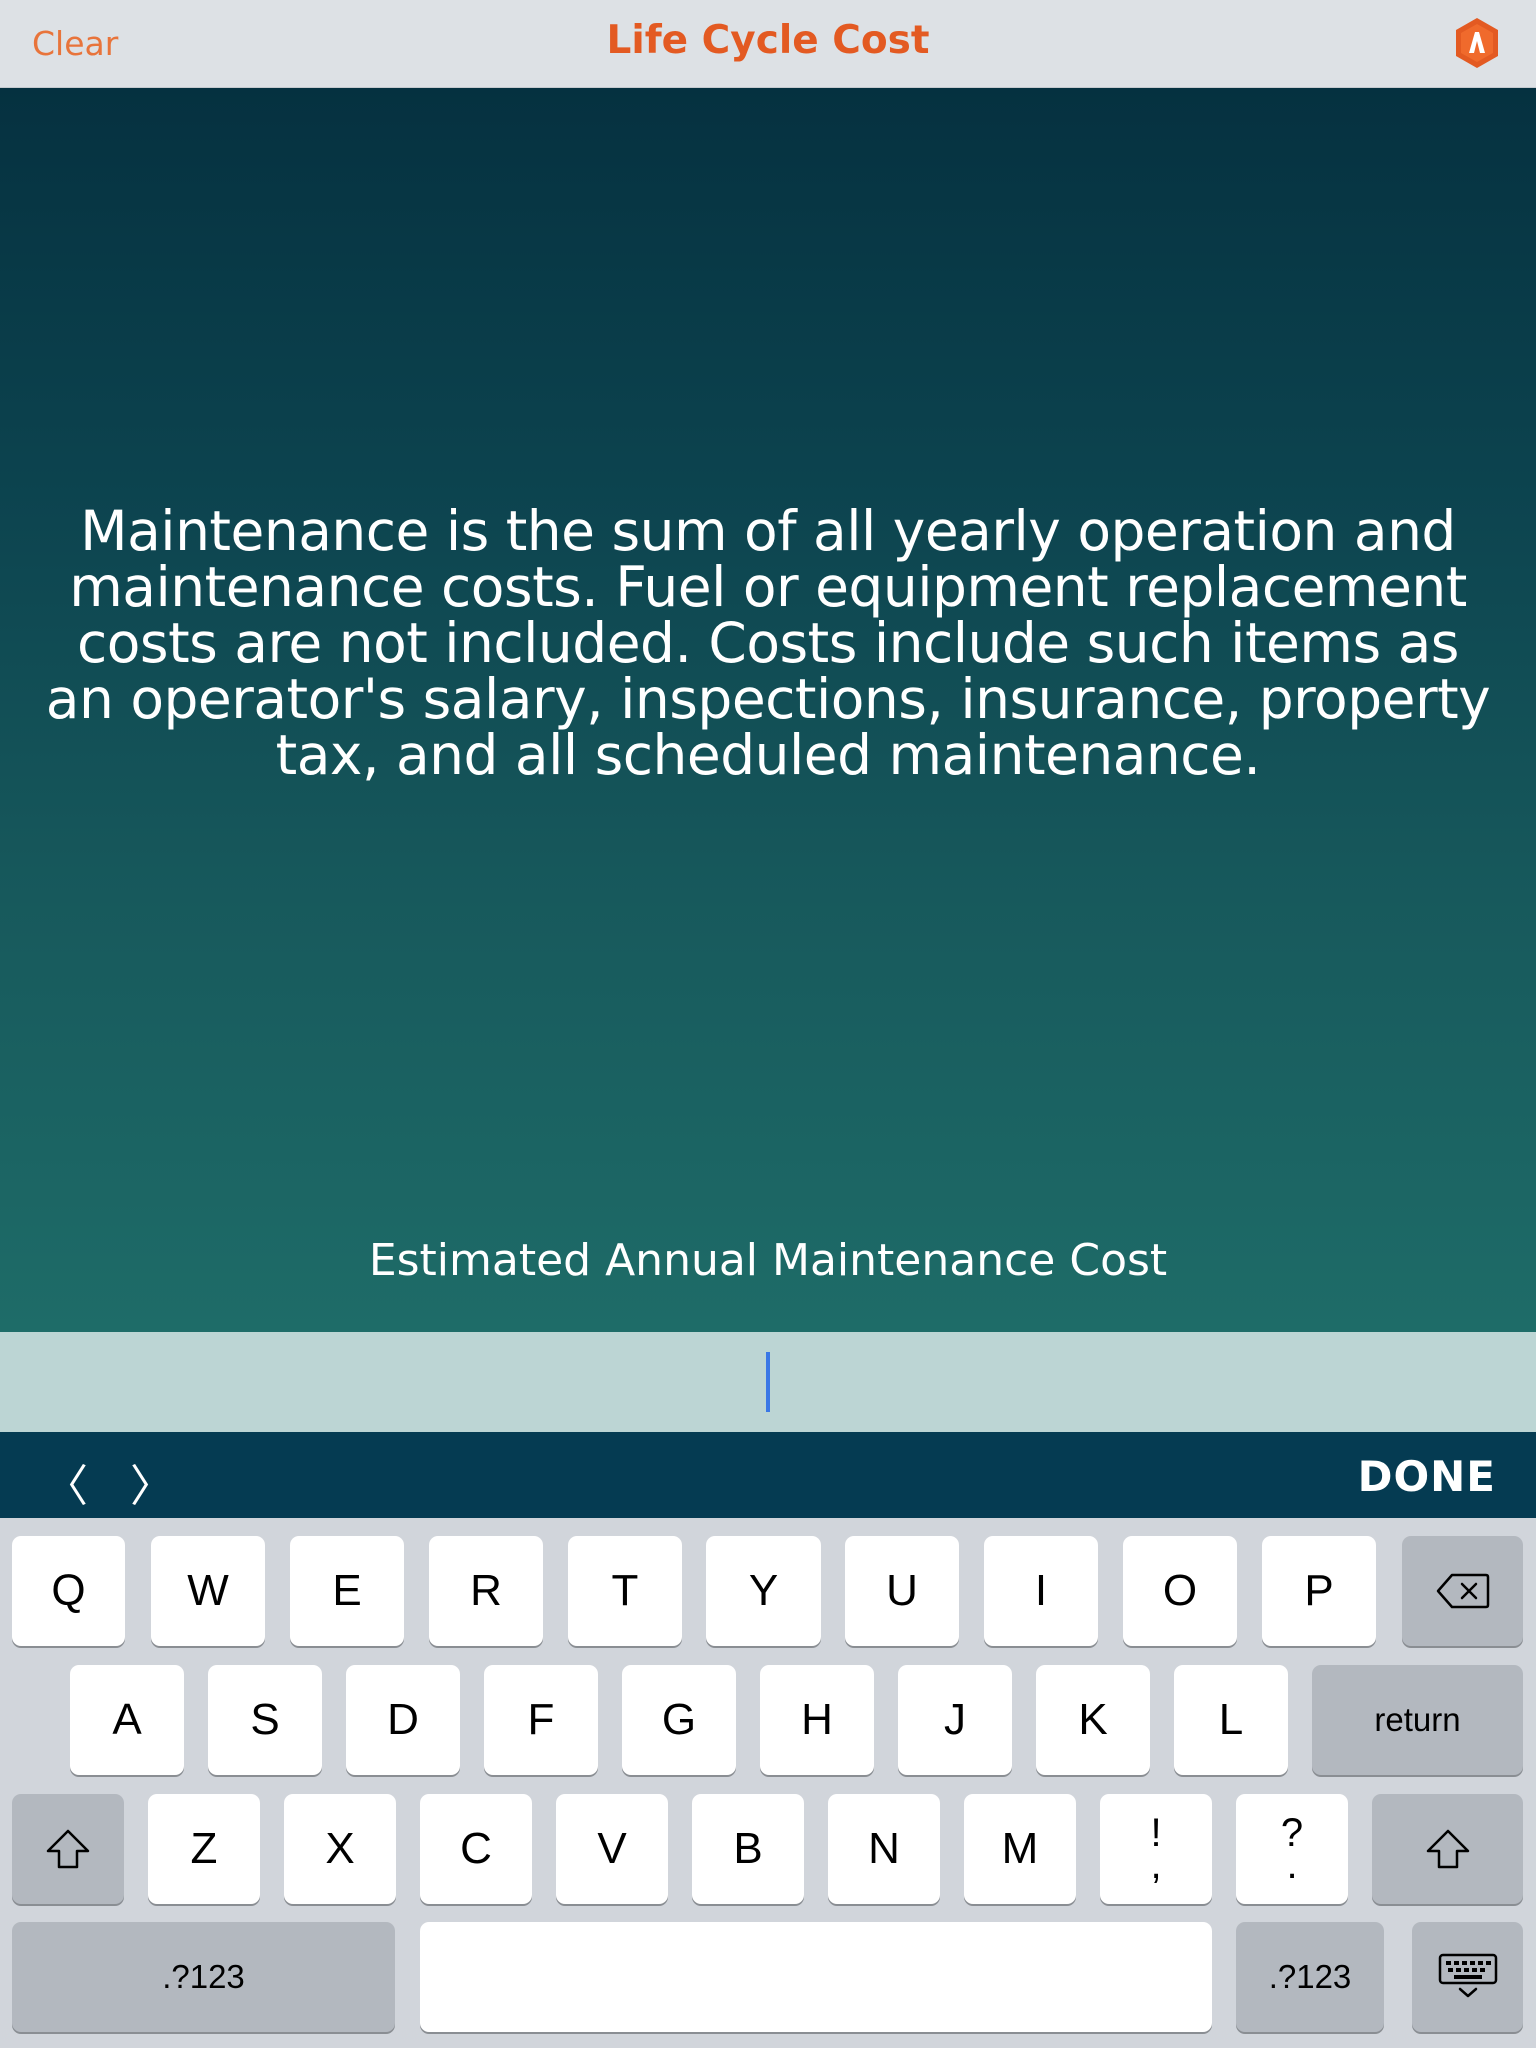 This screenshot has height=2048, width=1536. What do you see at coordinates (817, 1720) in the screenshot?
I see `key-h: H` at bounding box center [817, 1720].